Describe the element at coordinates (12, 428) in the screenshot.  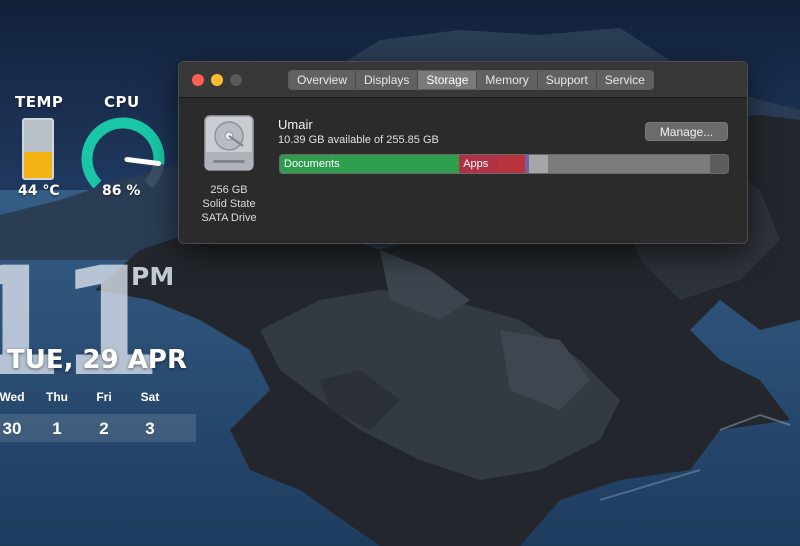
I see `calendar-date: 30` at that location.